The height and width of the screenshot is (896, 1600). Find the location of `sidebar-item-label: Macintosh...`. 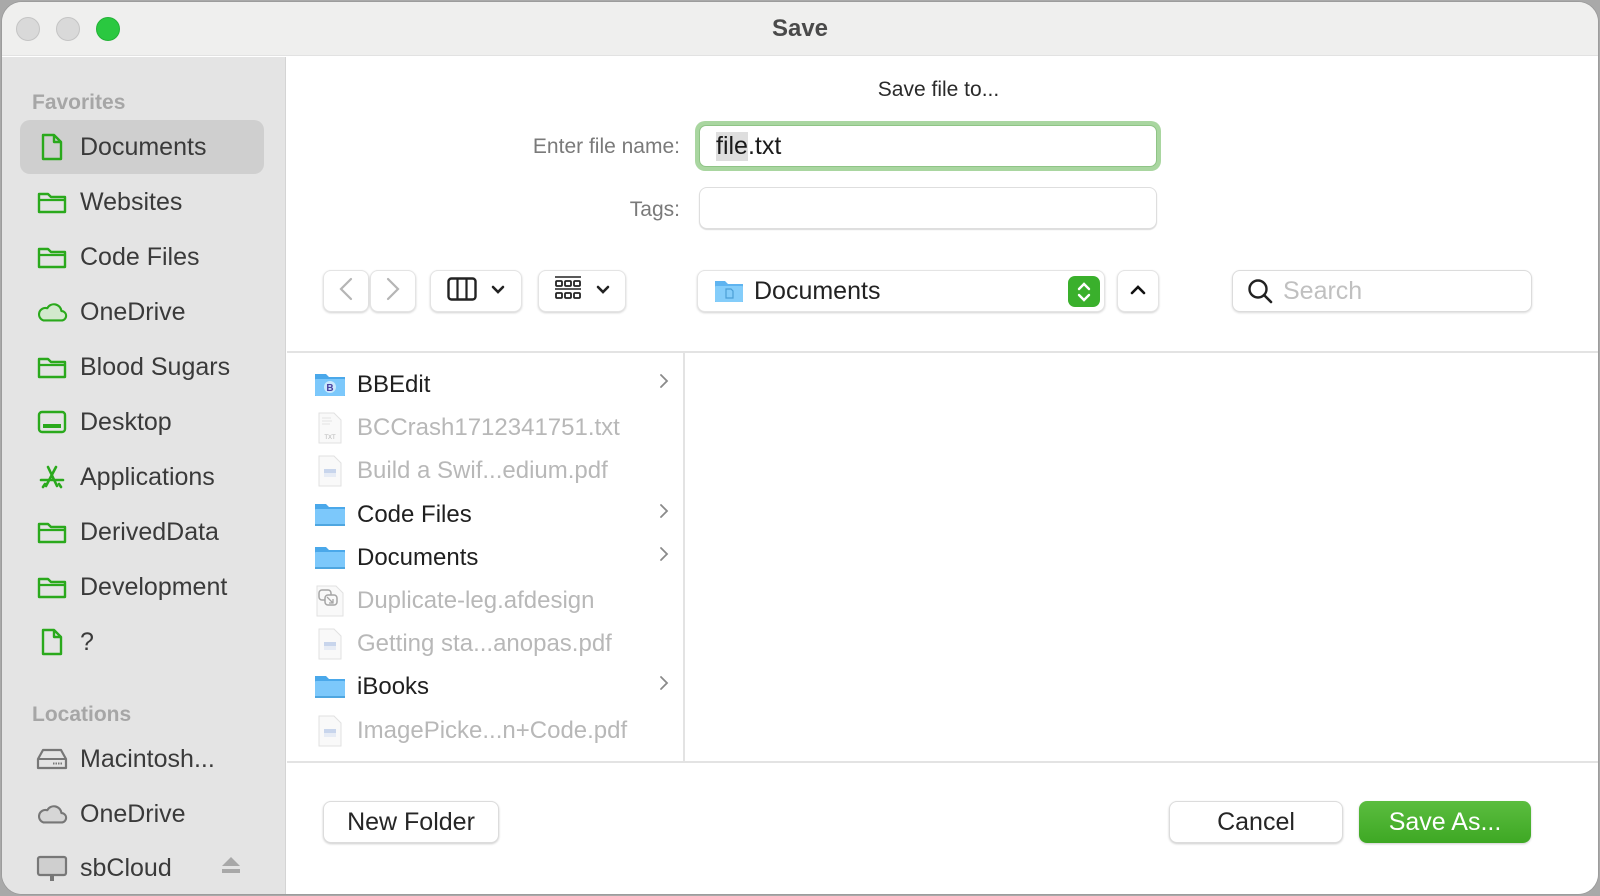

sidebar-item-label: Macintosh... is located at coordinates (147, 758).